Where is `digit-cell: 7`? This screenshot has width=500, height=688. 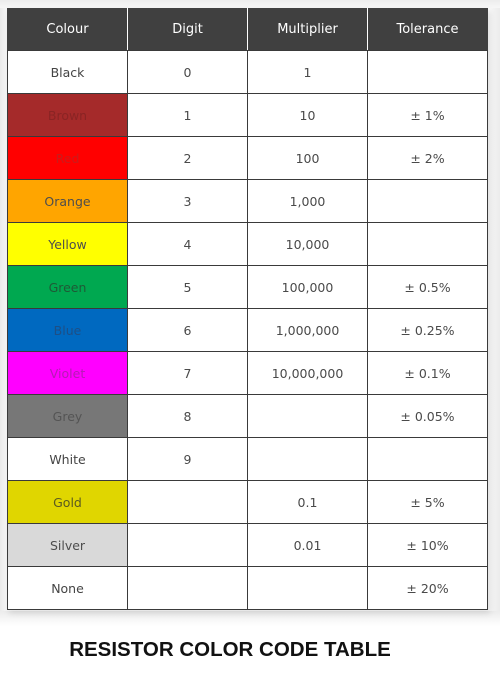 digit-cell: 7 is located at coordinates (187, 373).